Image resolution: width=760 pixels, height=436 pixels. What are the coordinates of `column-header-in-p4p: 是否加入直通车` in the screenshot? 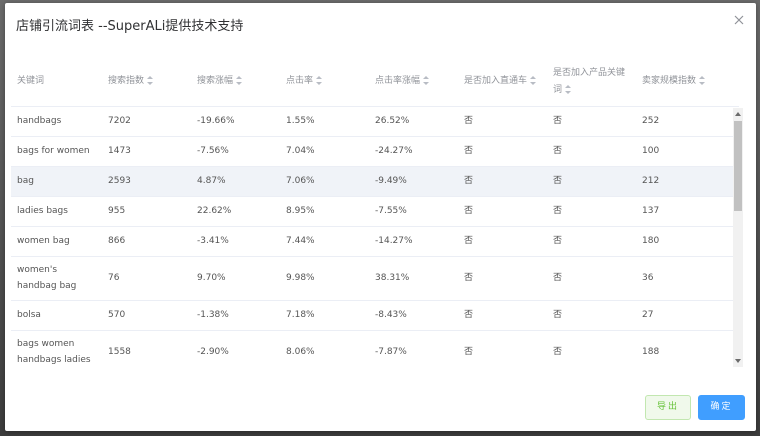 It's located at (502, 82).